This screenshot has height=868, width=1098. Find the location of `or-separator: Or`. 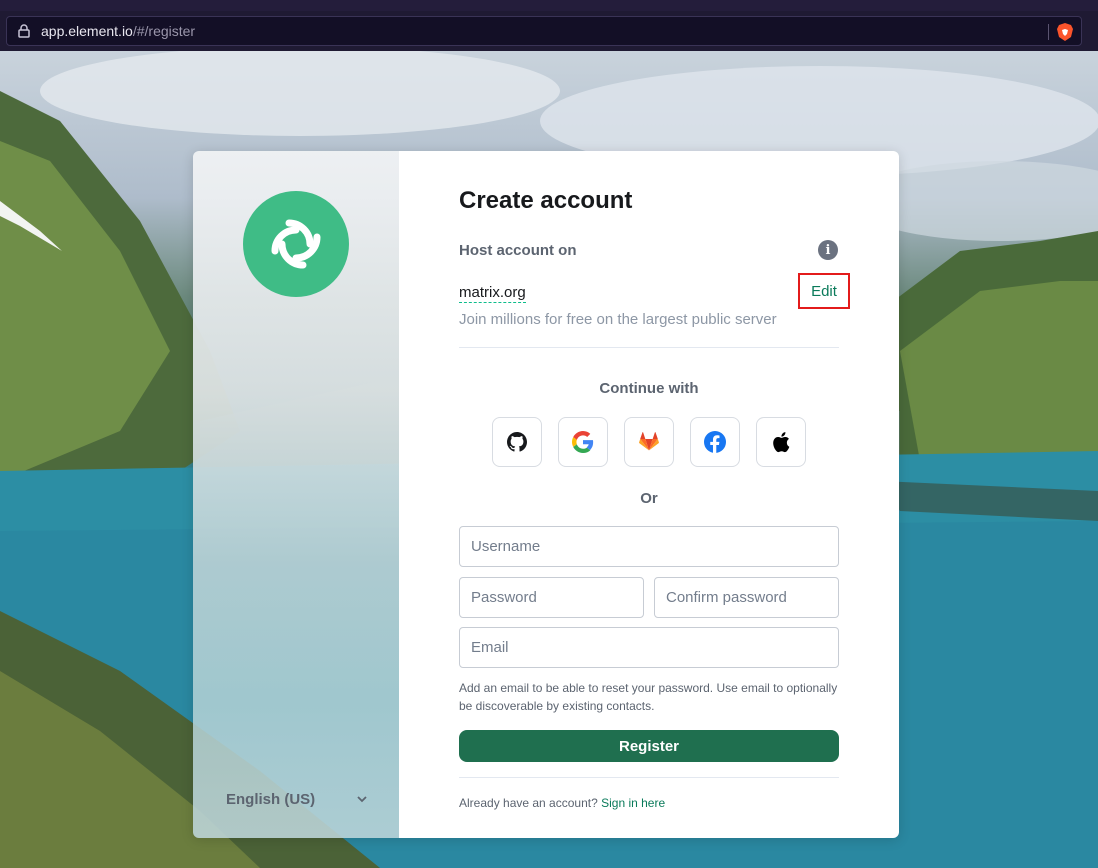

or-separator: Or is located at coordinates (649, 498).